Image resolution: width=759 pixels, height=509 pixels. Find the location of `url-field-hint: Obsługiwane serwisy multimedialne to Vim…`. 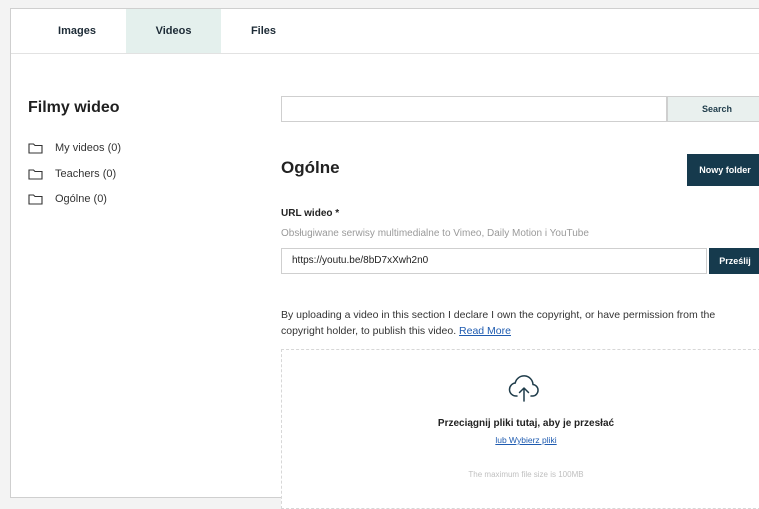

url-field-hint: Obsługiwane serwisy multimedialne to Vim… is located at coordinates (435, 233).